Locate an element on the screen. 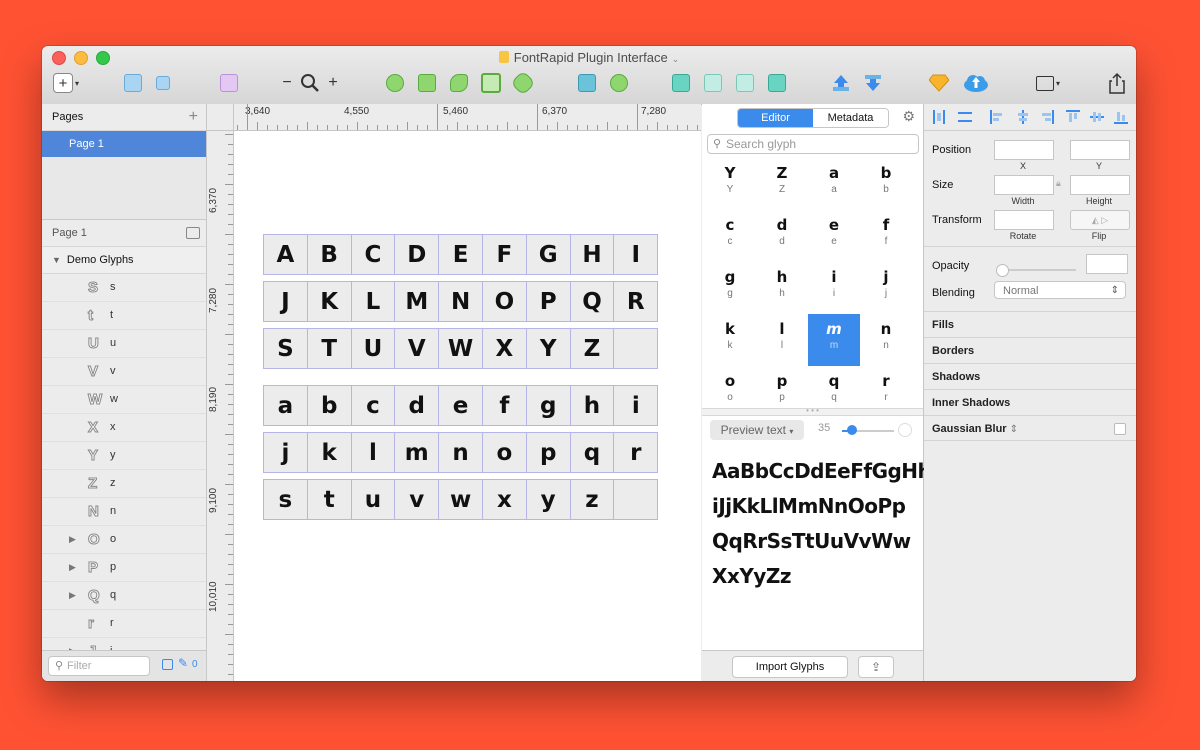 The height and width of the screenshot is (750, 1200). chevron-down-icon: ⌄ is located at coordinates (676, 59).